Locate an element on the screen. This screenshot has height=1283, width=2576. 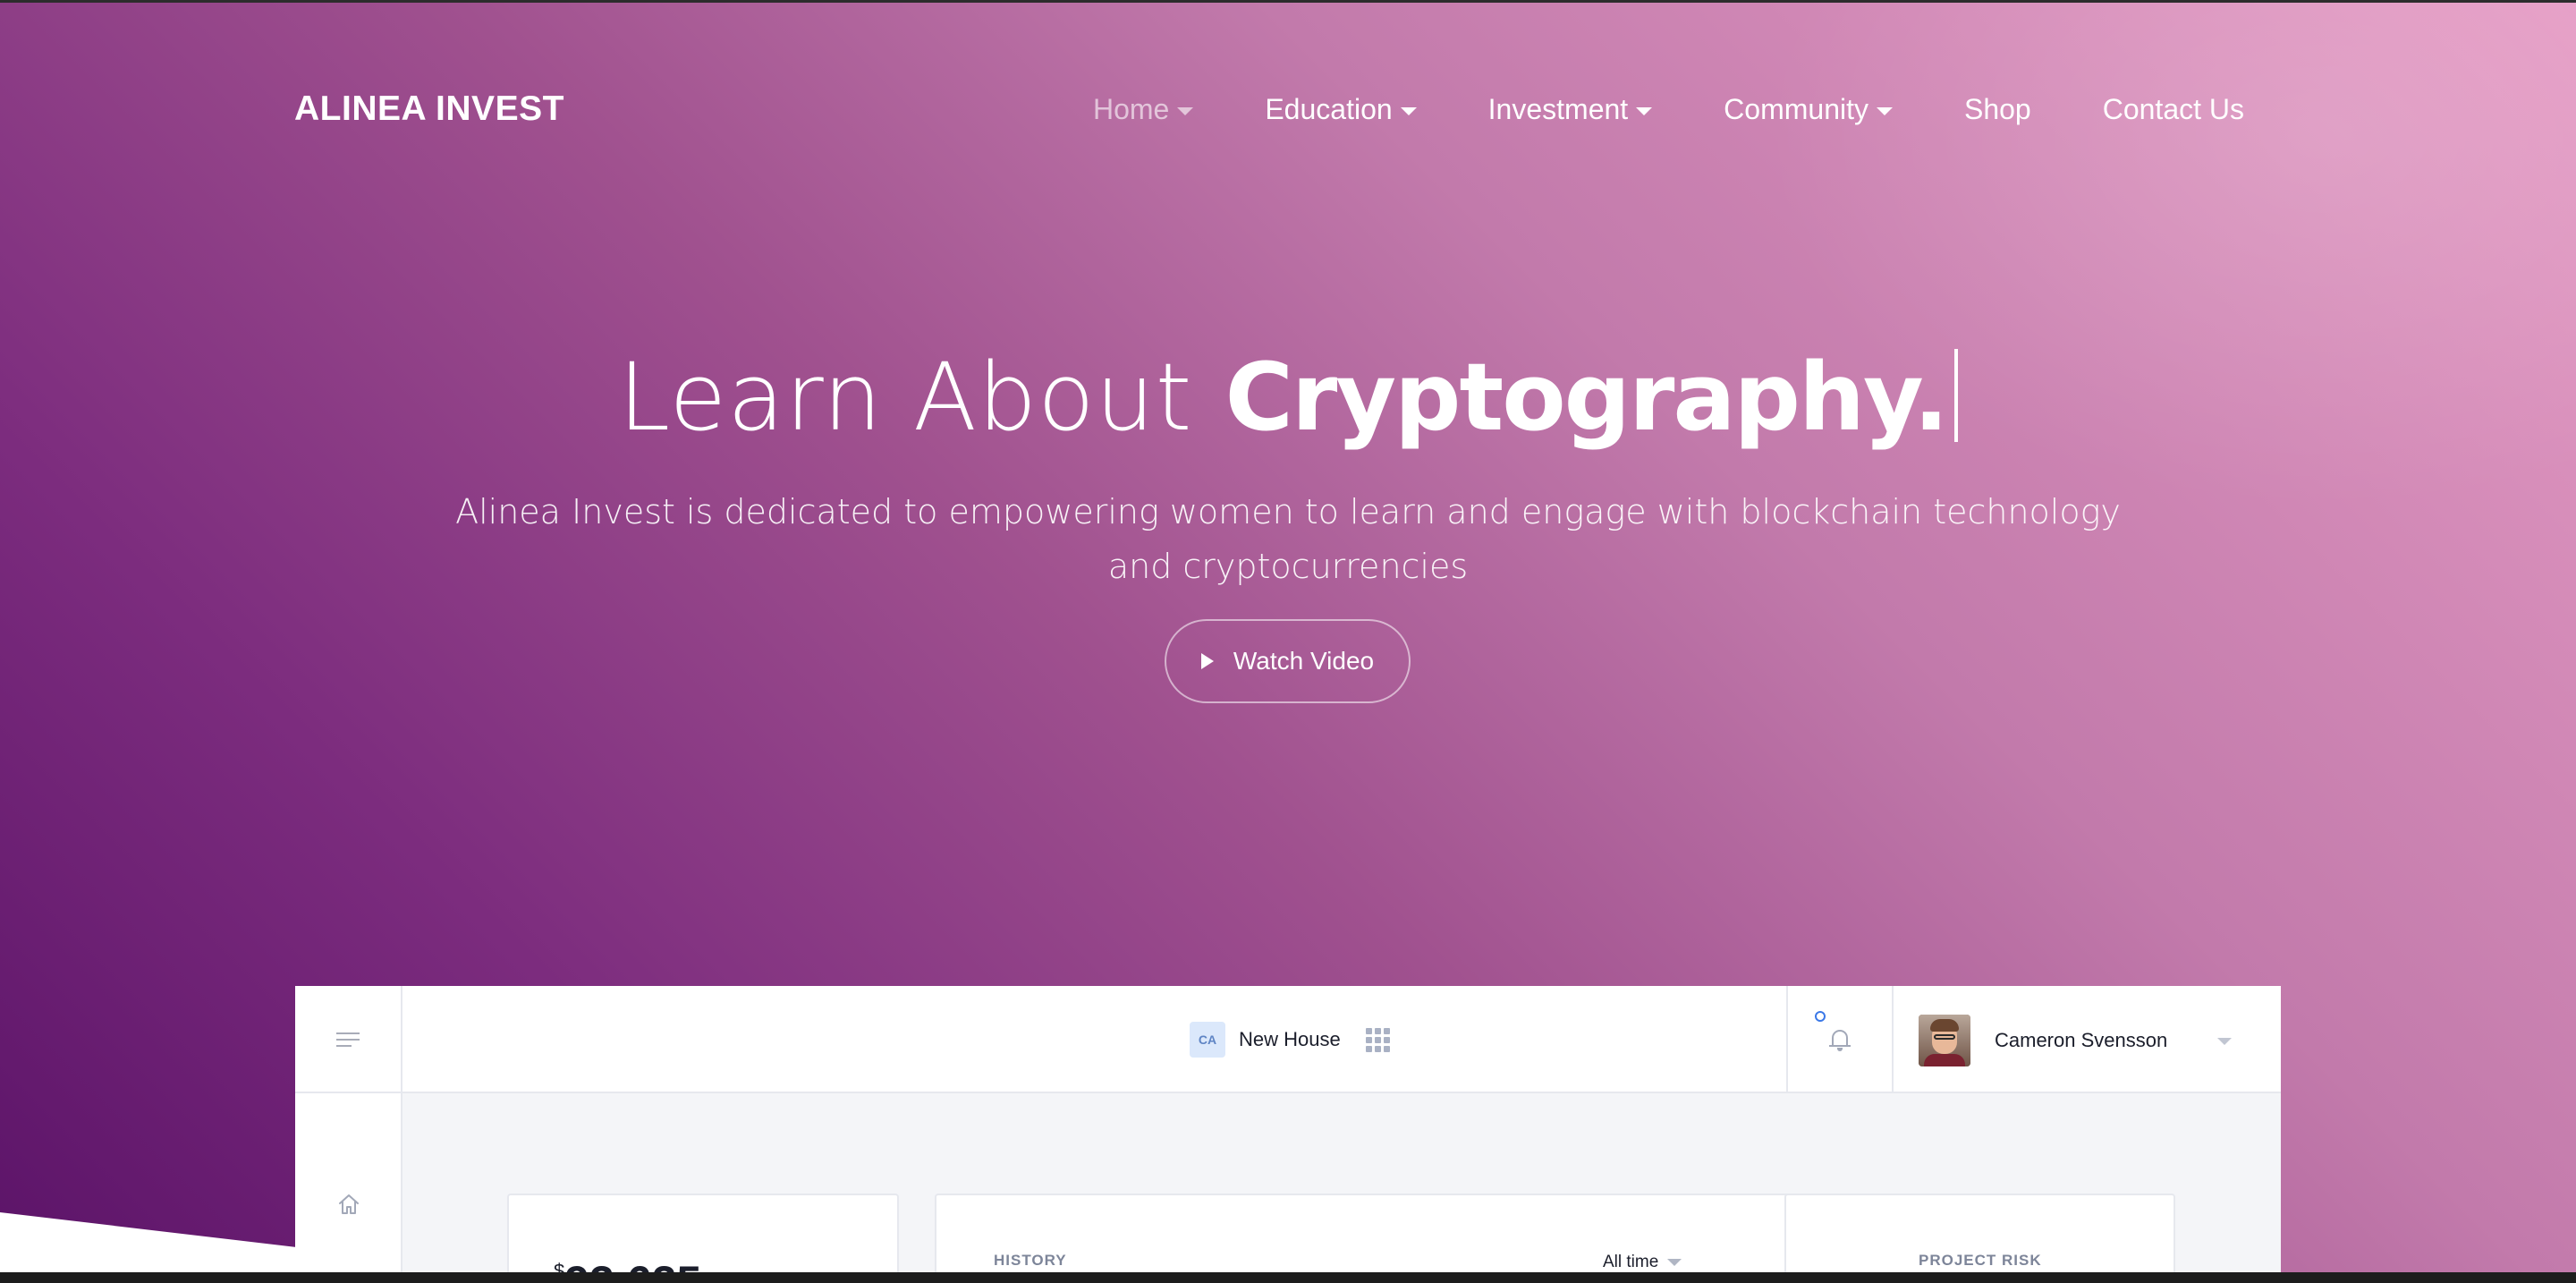
project-risk-card: PROJECT RISK is located at coordinates (1979, 1238).